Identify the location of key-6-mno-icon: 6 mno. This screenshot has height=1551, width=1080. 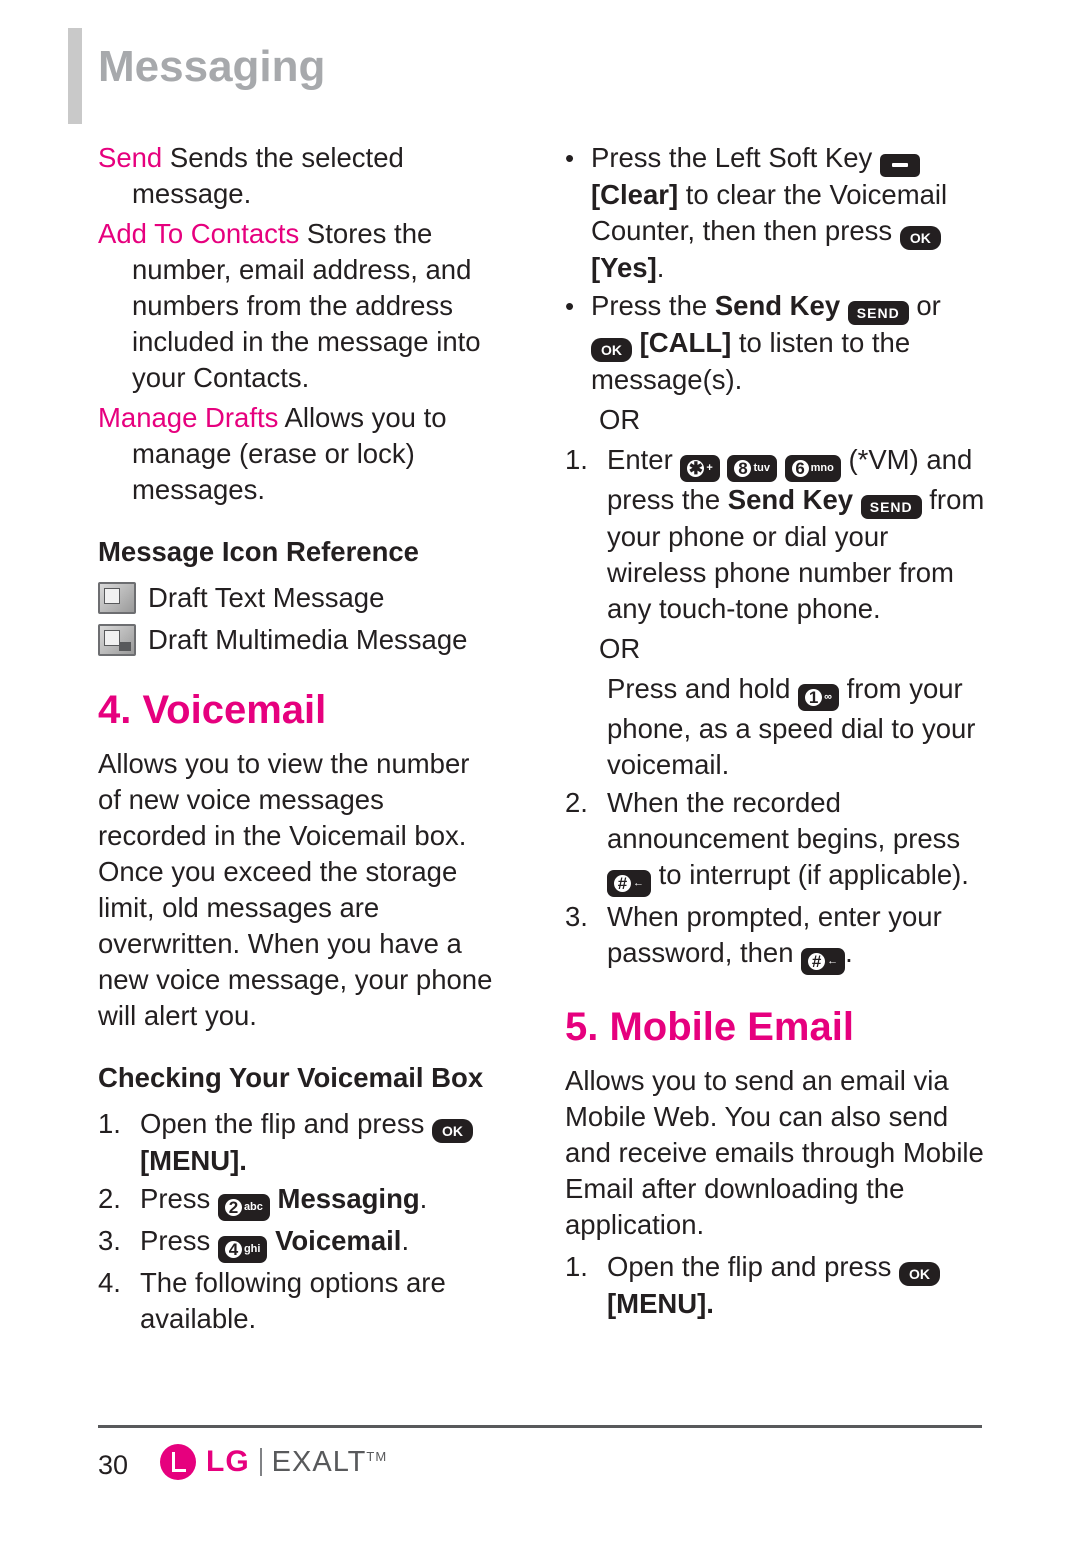
(812, 468).